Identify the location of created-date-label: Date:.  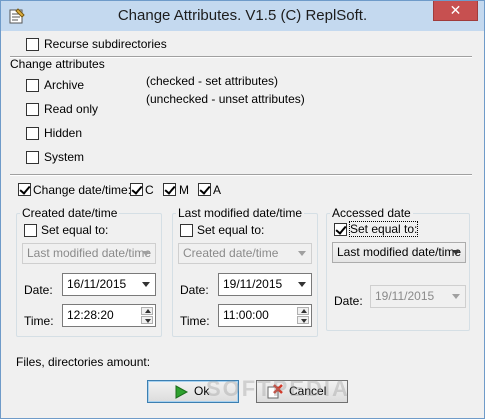
(38, 290).